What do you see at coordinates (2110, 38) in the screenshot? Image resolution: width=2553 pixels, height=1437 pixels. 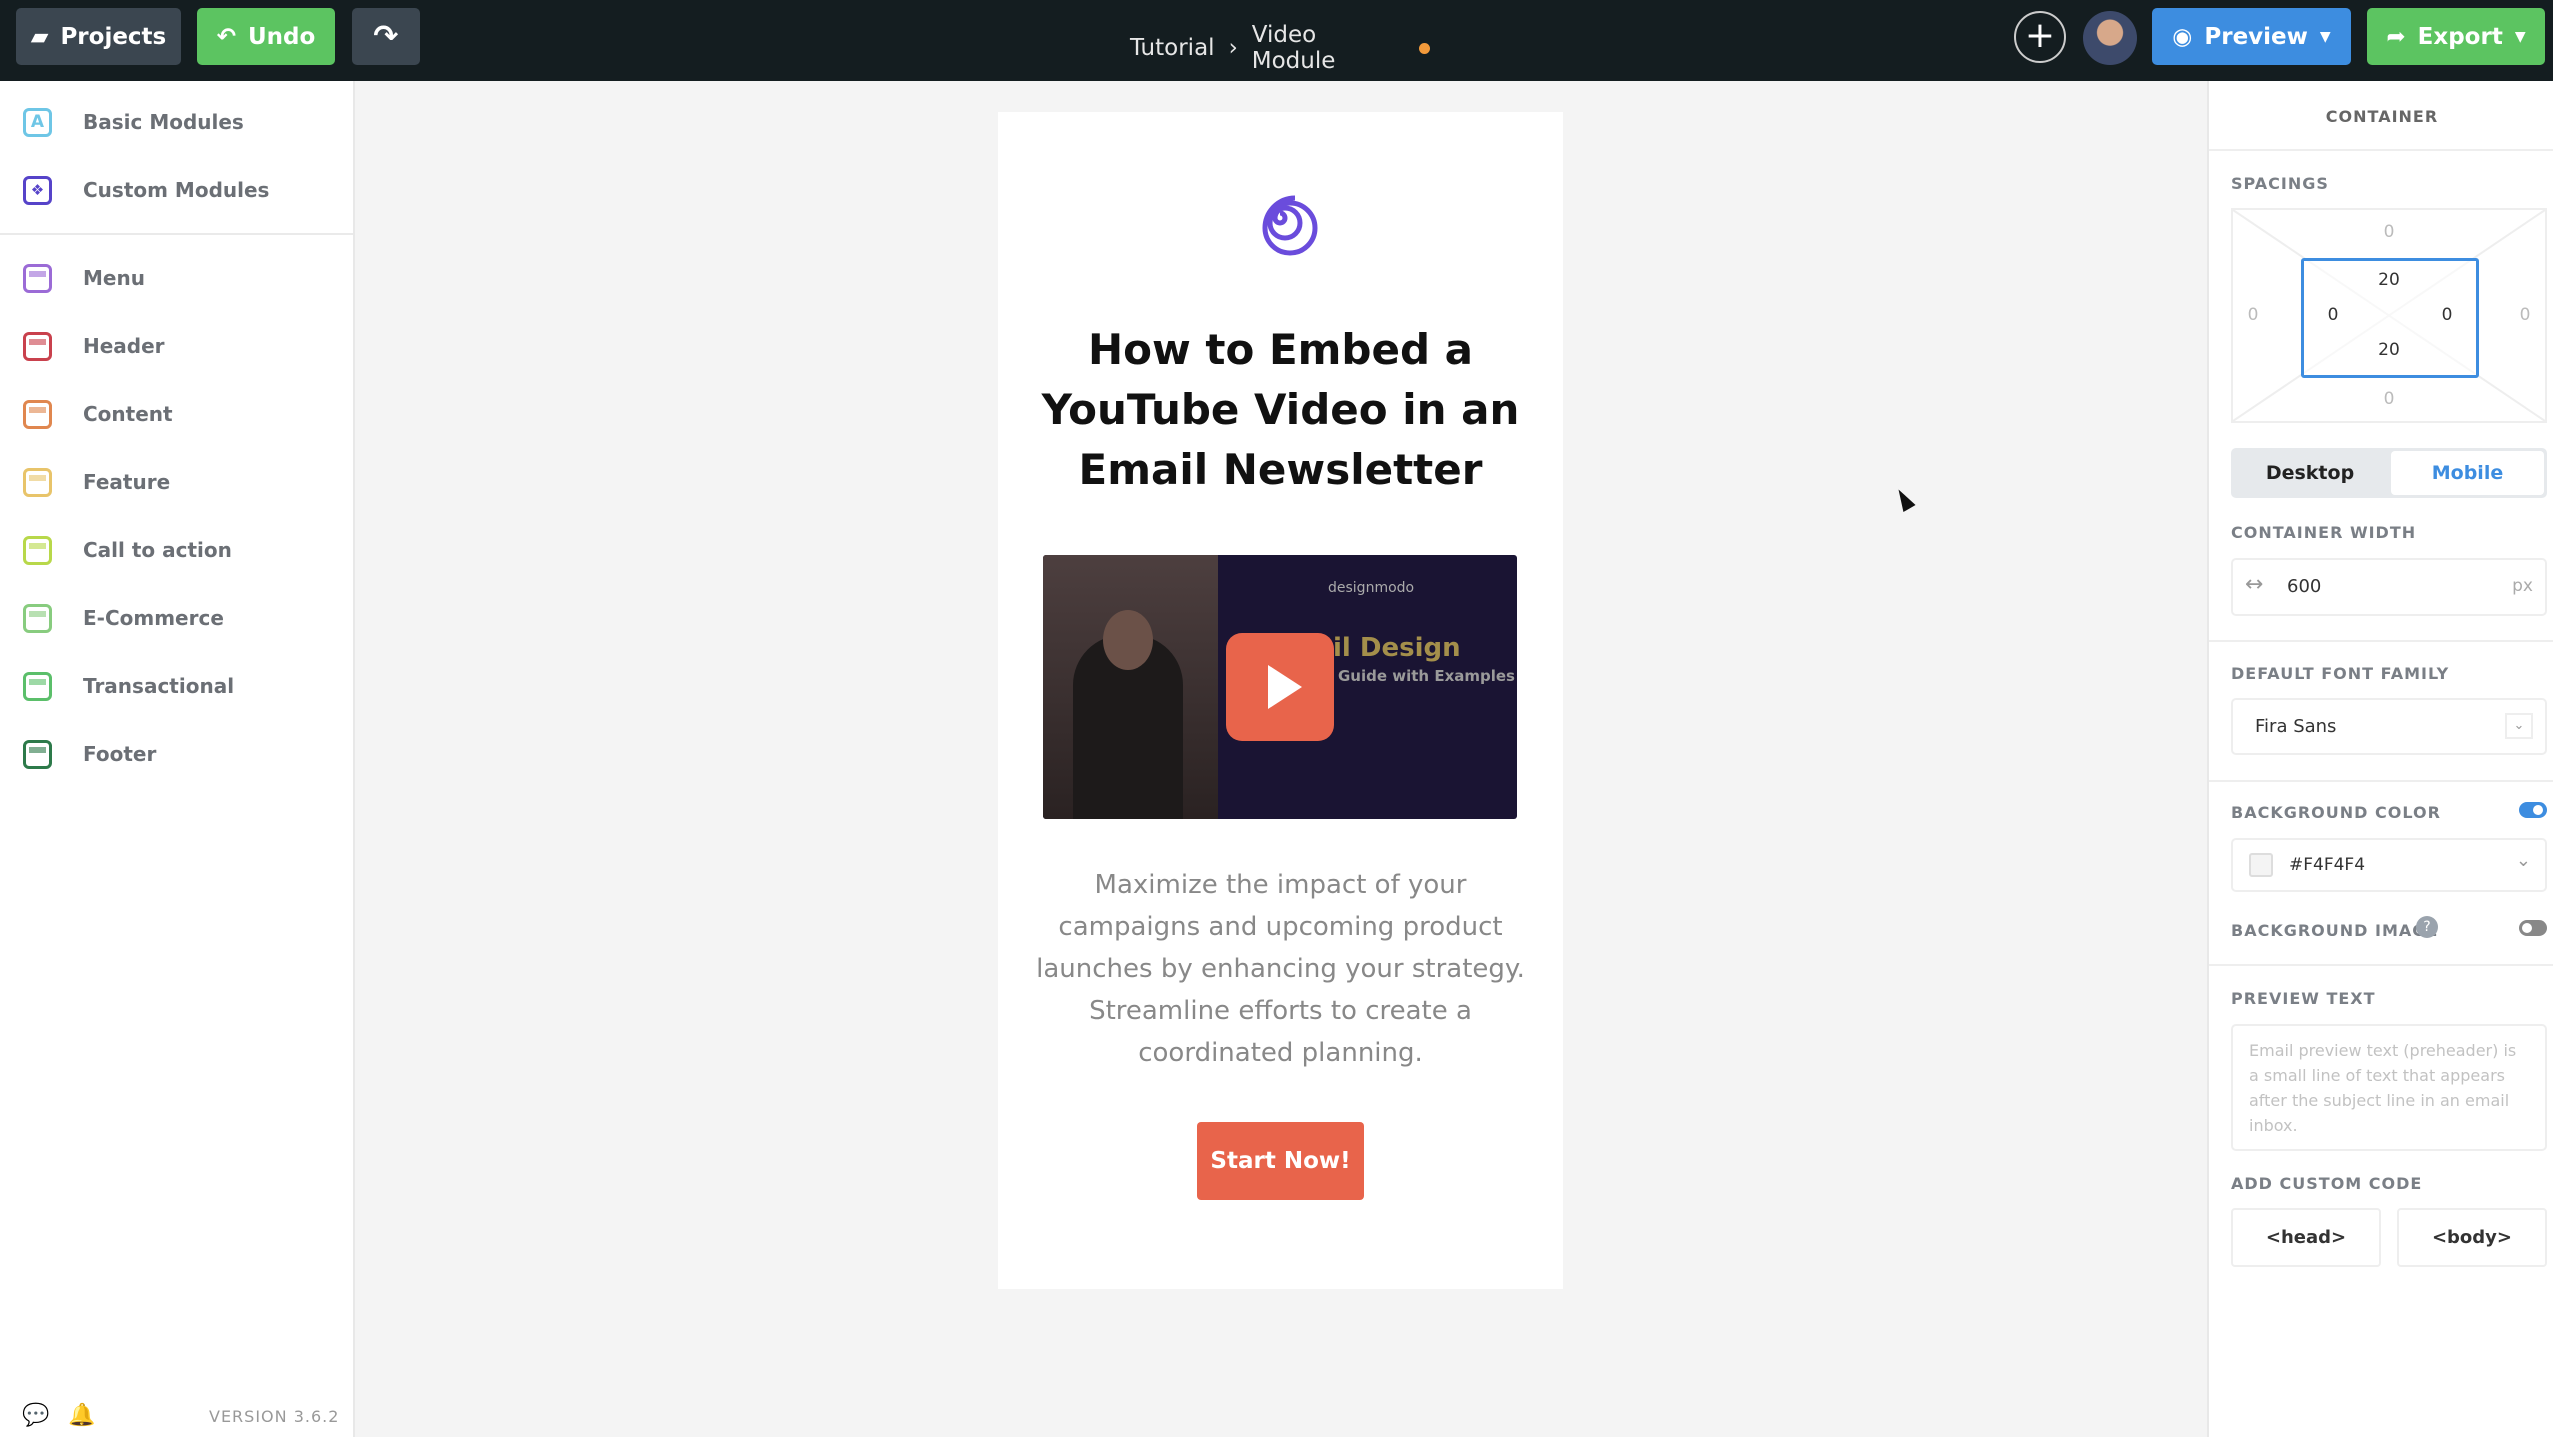 I see `avatar` at bounding box center [2110, 38].